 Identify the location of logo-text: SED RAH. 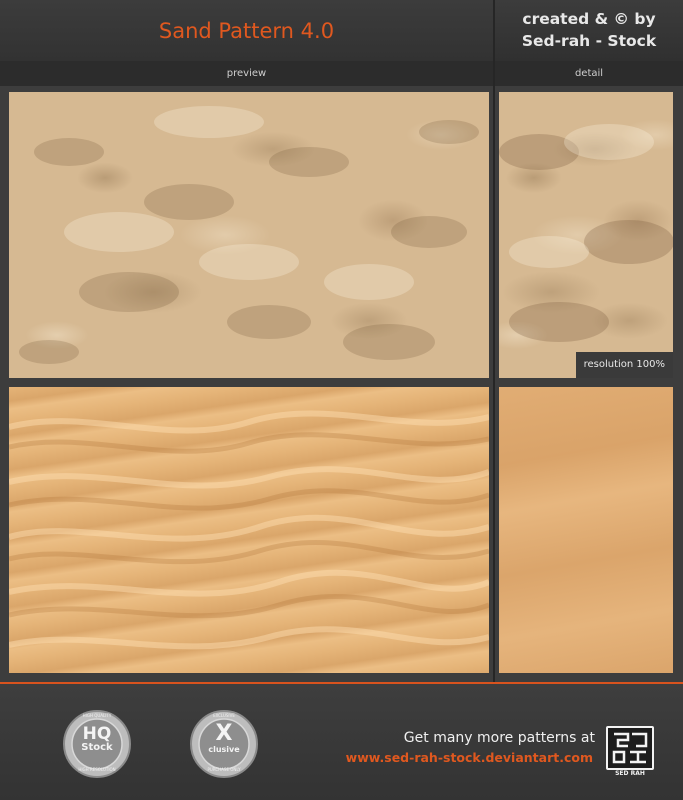
(630, 773).